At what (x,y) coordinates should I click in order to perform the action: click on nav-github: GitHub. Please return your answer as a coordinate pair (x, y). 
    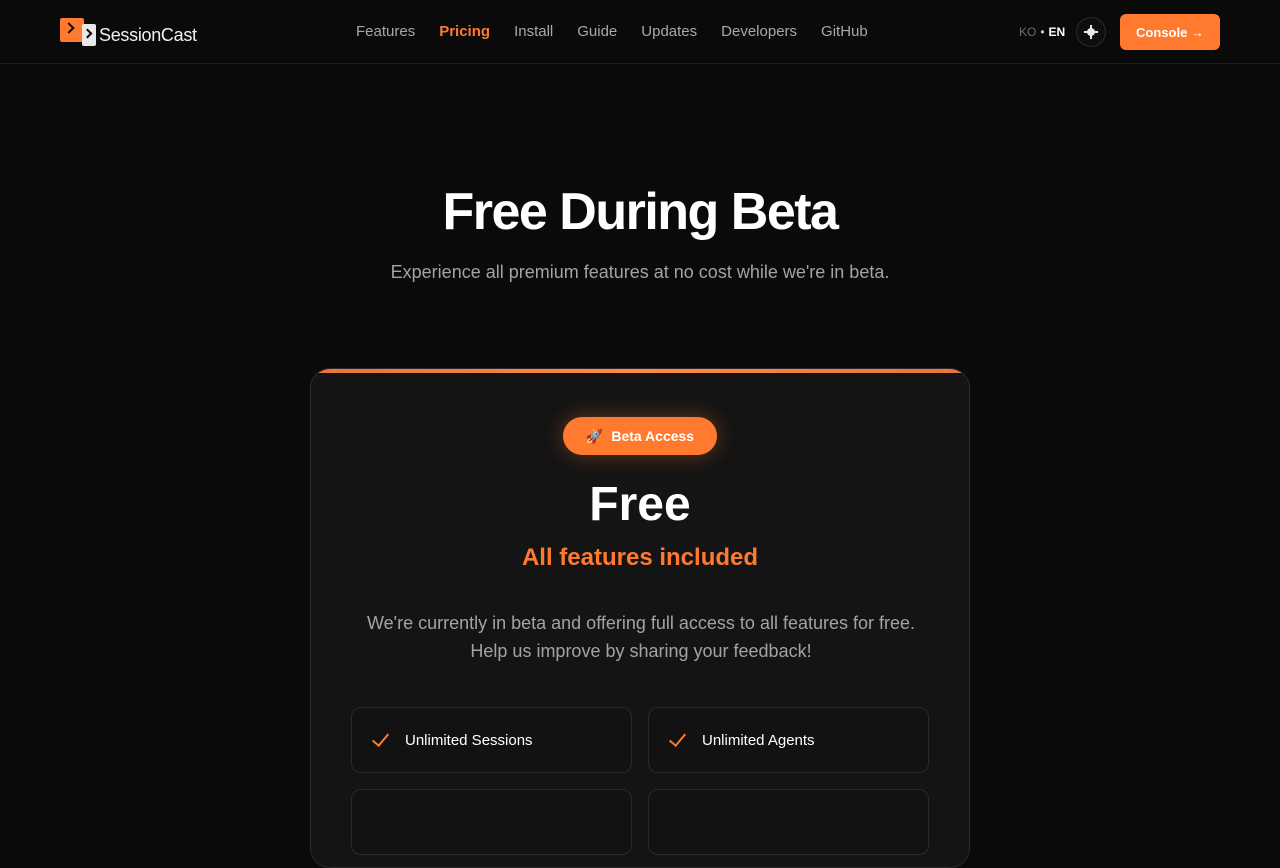
    Looking at the image, I should click on (844, 32).